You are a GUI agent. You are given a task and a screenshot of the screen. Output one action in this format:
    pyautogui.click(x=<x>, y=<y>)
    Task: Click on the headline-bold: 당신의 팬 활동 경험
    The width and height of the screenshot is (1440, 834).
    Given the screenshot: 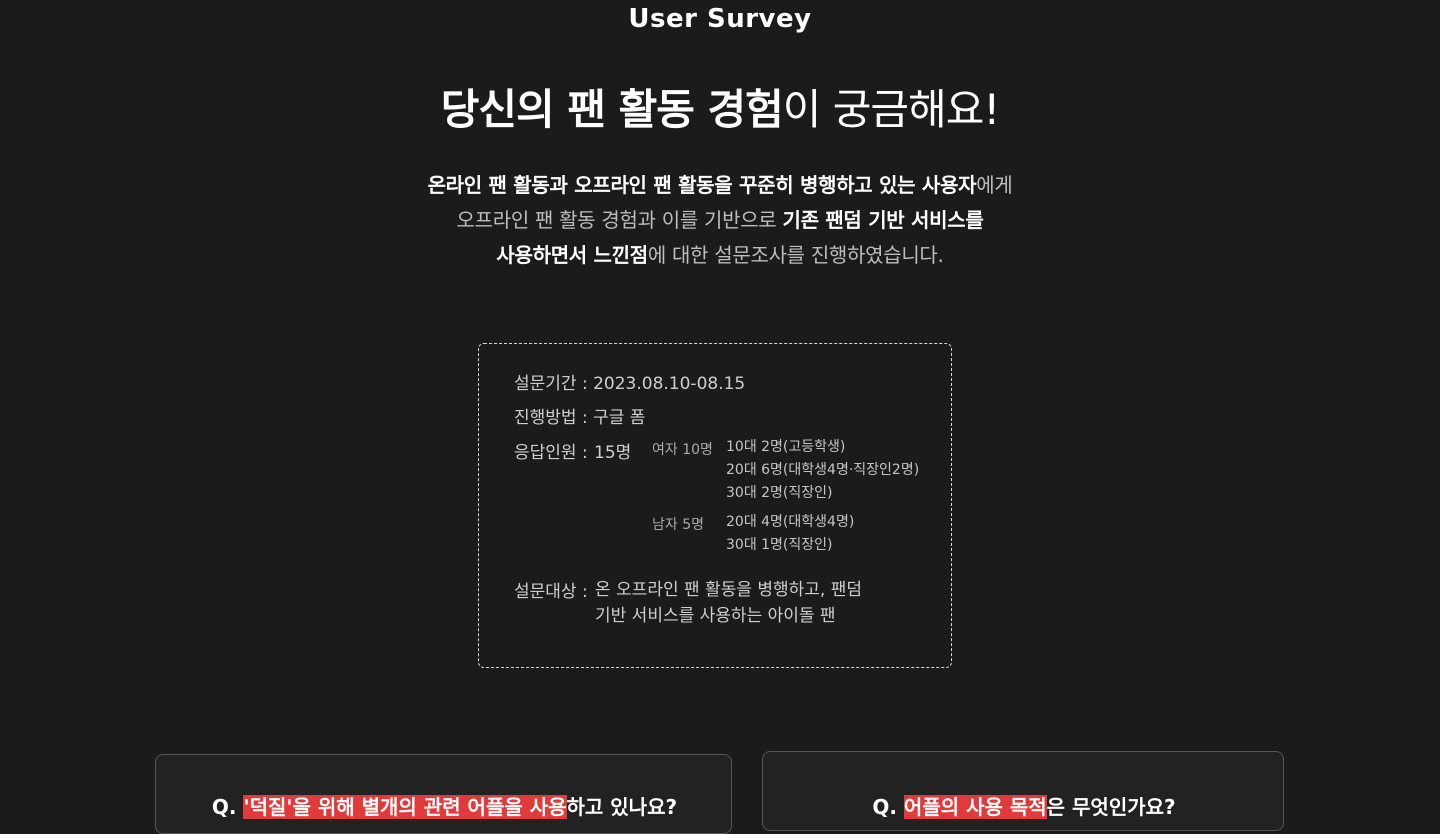 What is the action you would take?
    pyautogui.click(x=612, y=109)
    